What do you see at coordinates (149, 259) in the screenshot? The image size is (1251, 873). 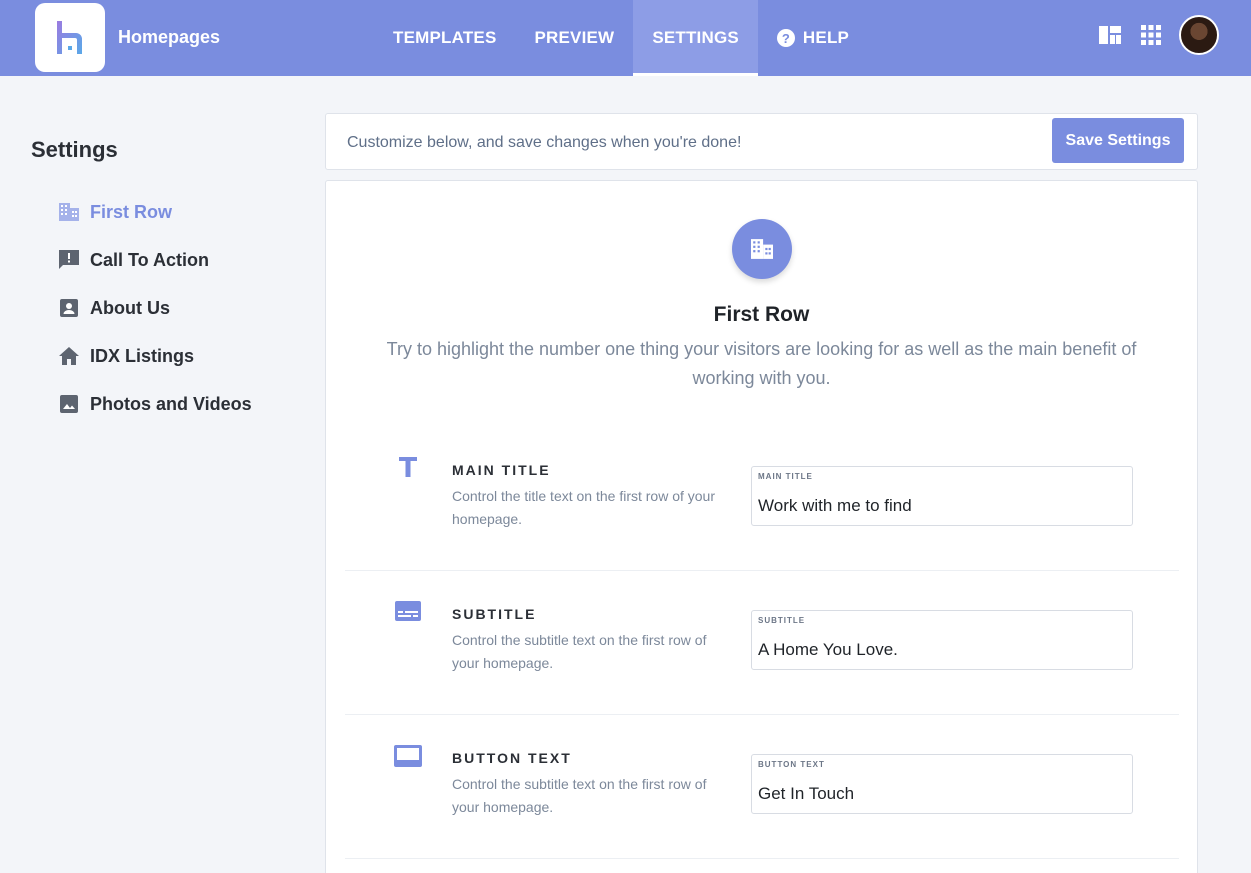 I see `sidebar-item-label: Call To Action` at bounding box center [149, 259].